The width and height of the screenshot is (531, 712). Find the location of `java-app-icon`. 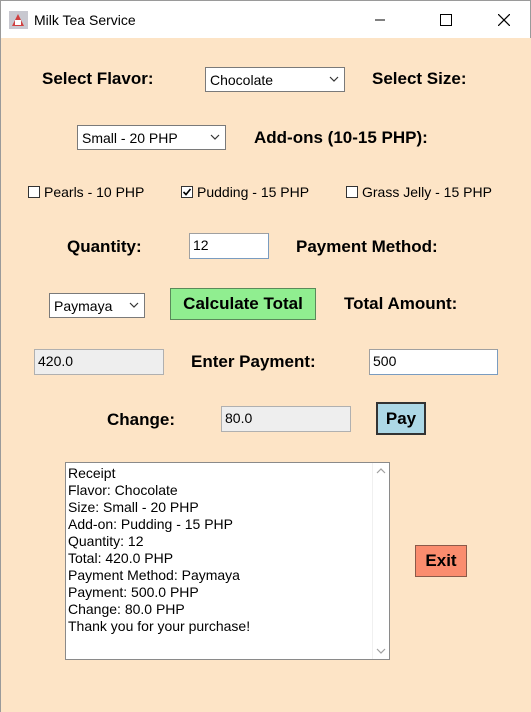

java-app-icon is located at coordinates (18, 20).